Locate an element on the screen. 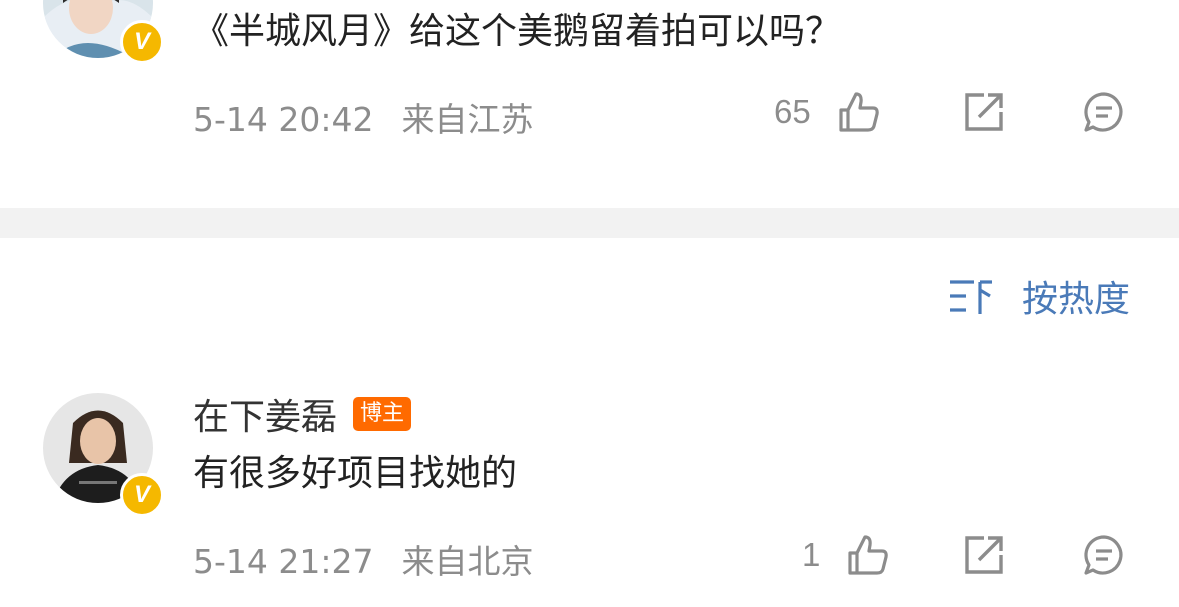 The width and height of the screenshot is (1179, 607). comment-text: 《半城风月》给这个美鹅留着拍可以吗？ is located at coordinates (517, 31).